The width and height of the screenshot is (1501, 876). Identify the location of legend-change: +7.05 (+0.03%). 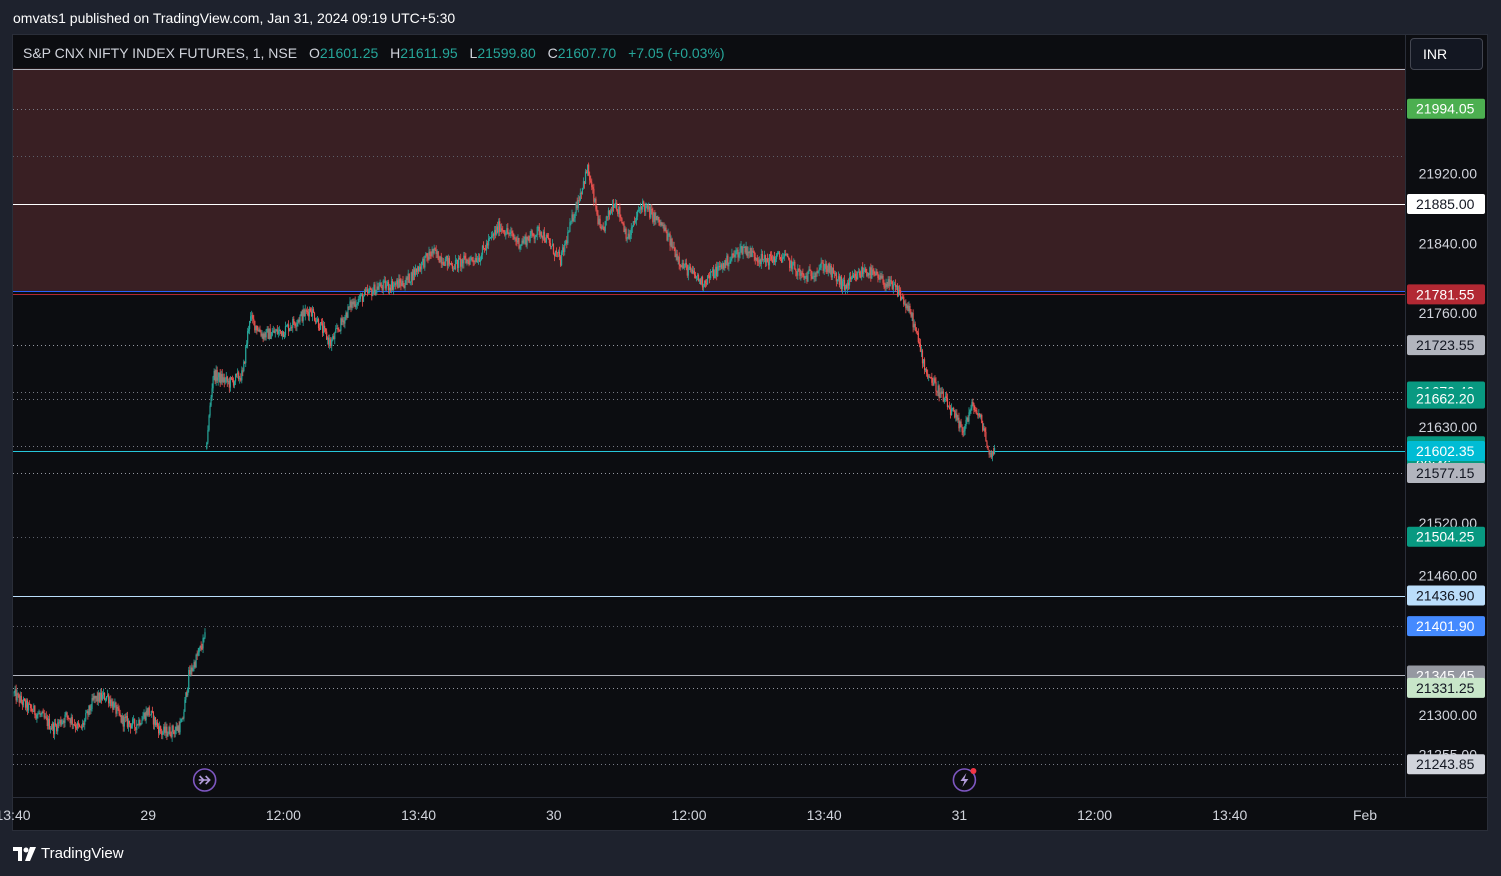
(676, 53).